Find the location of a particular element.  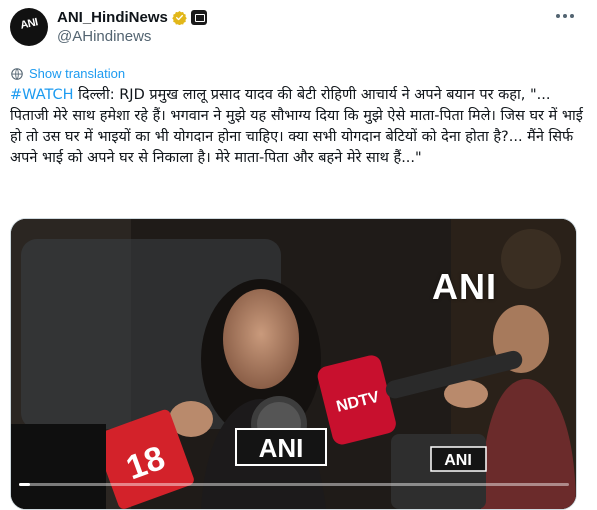

show-translation-link: Show translation is located at coordinates (67, 73).